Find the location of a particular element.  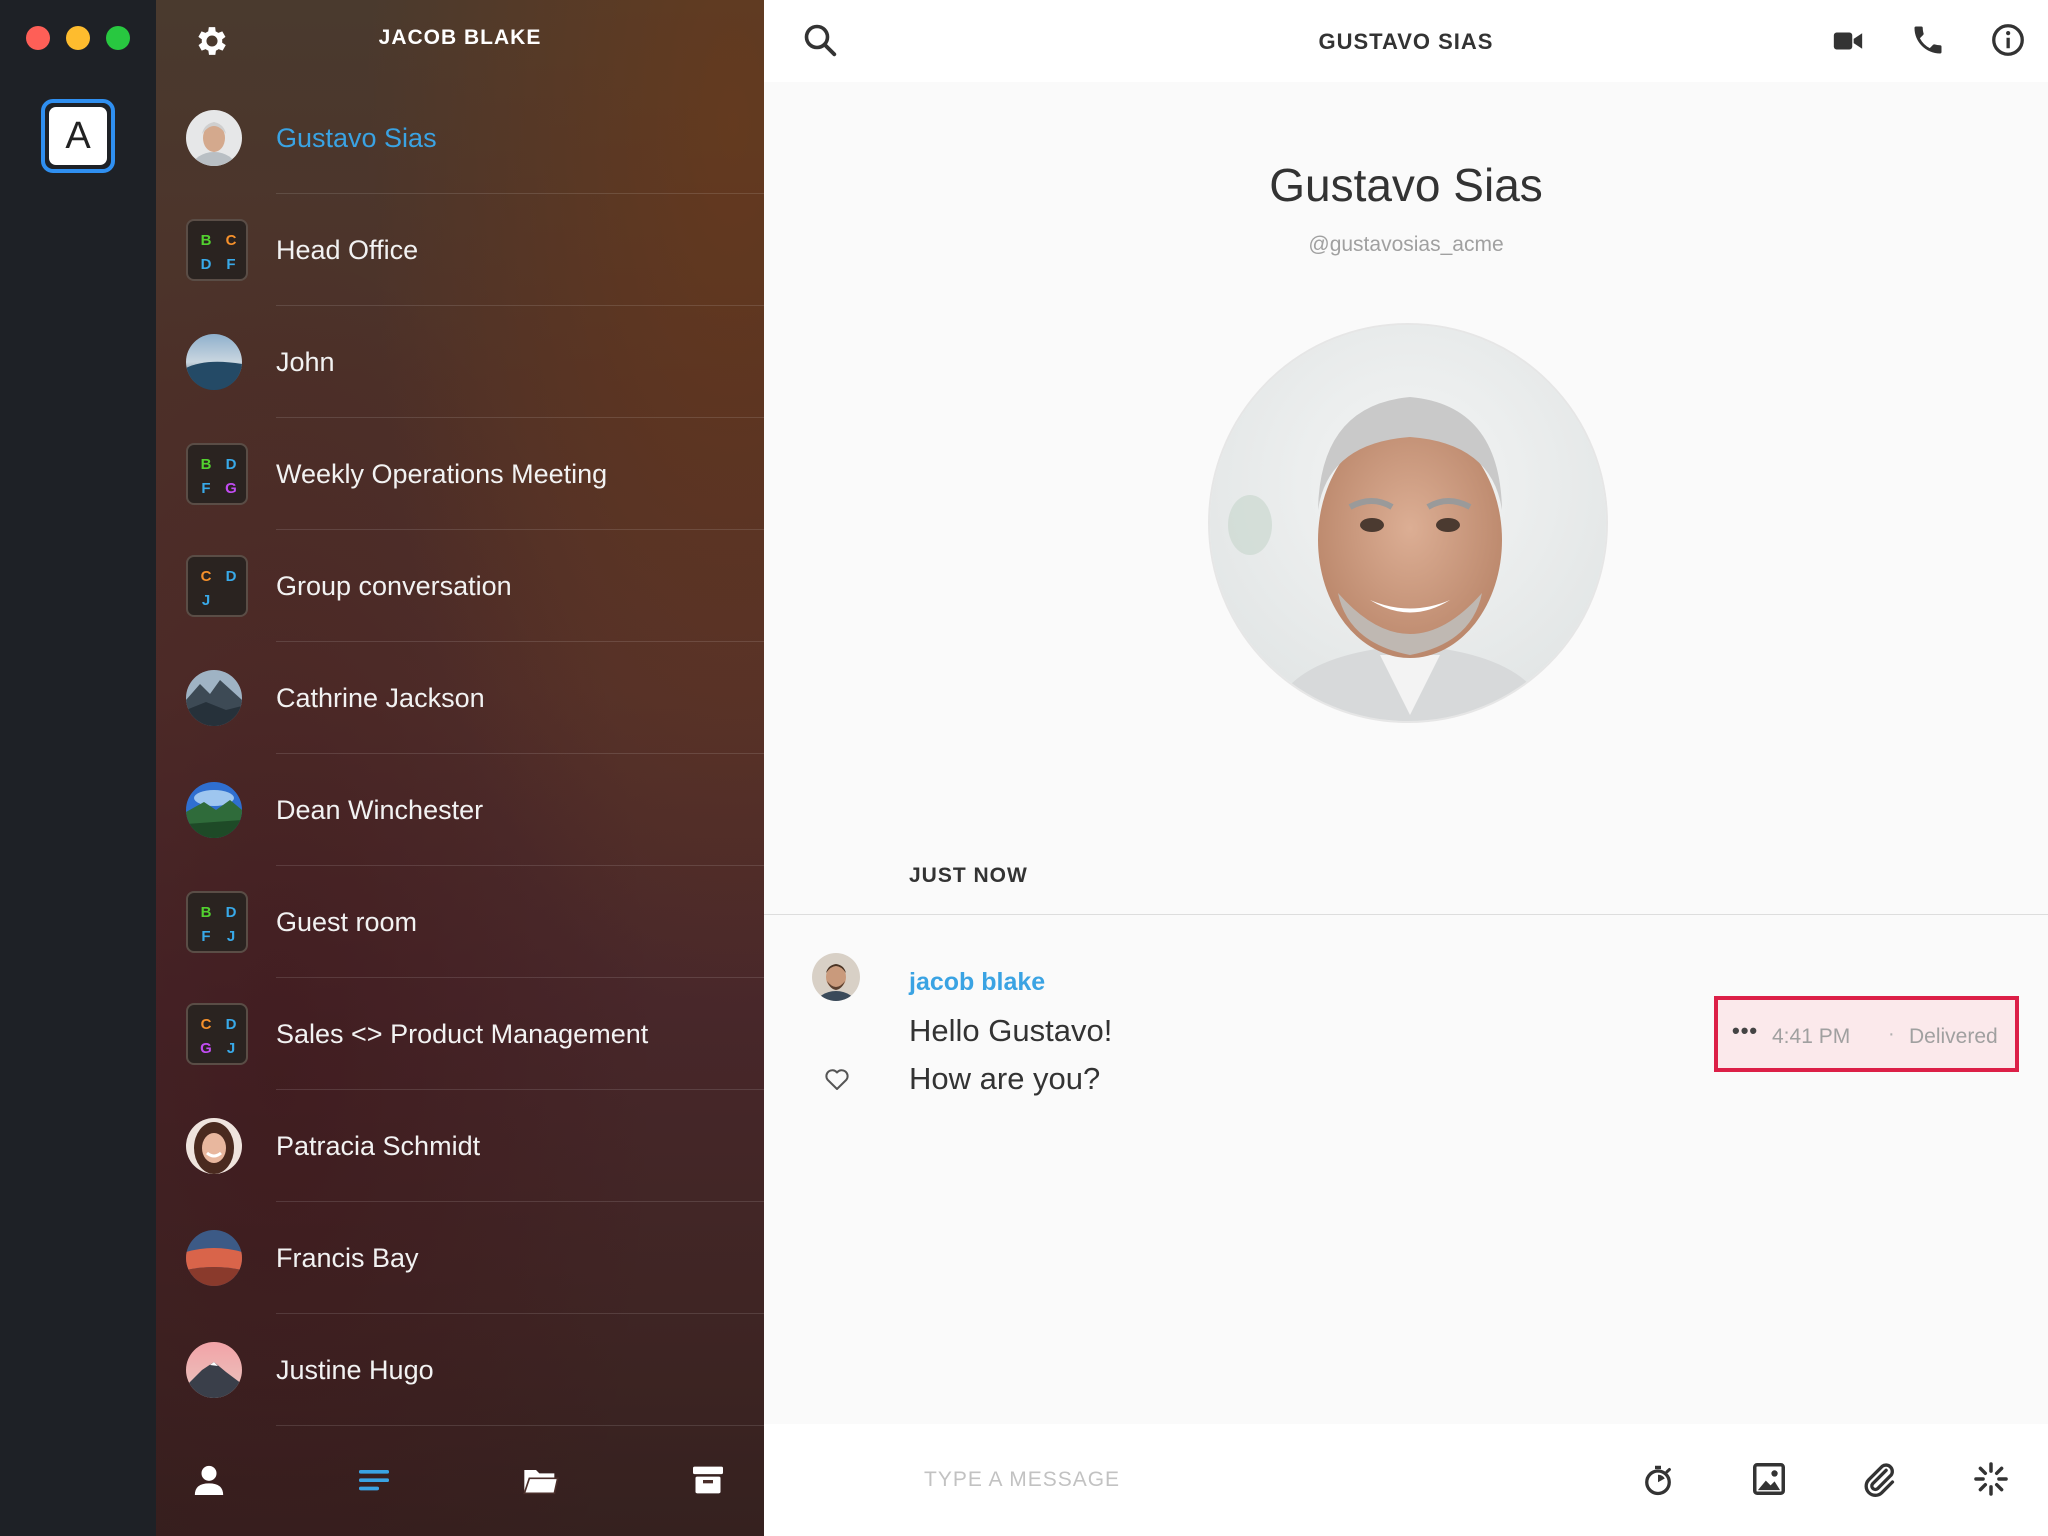

video-call-icon is located at coordinates (1848, 41).